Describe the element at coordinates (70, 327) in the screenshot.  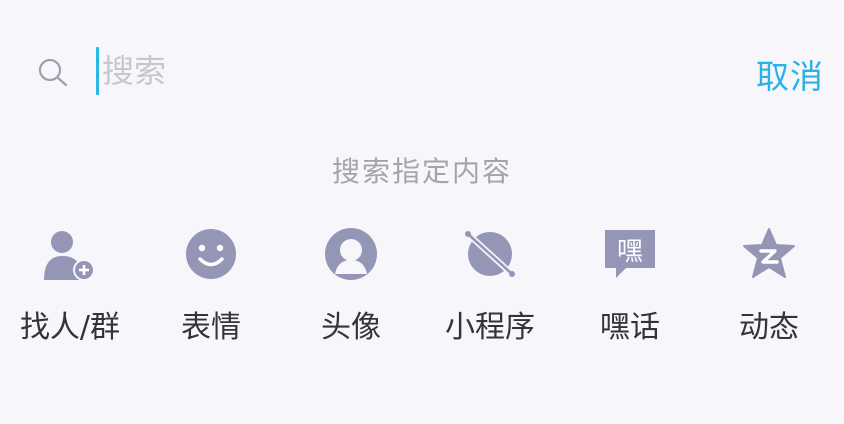
I see `category-label: 找人/群` at that location.